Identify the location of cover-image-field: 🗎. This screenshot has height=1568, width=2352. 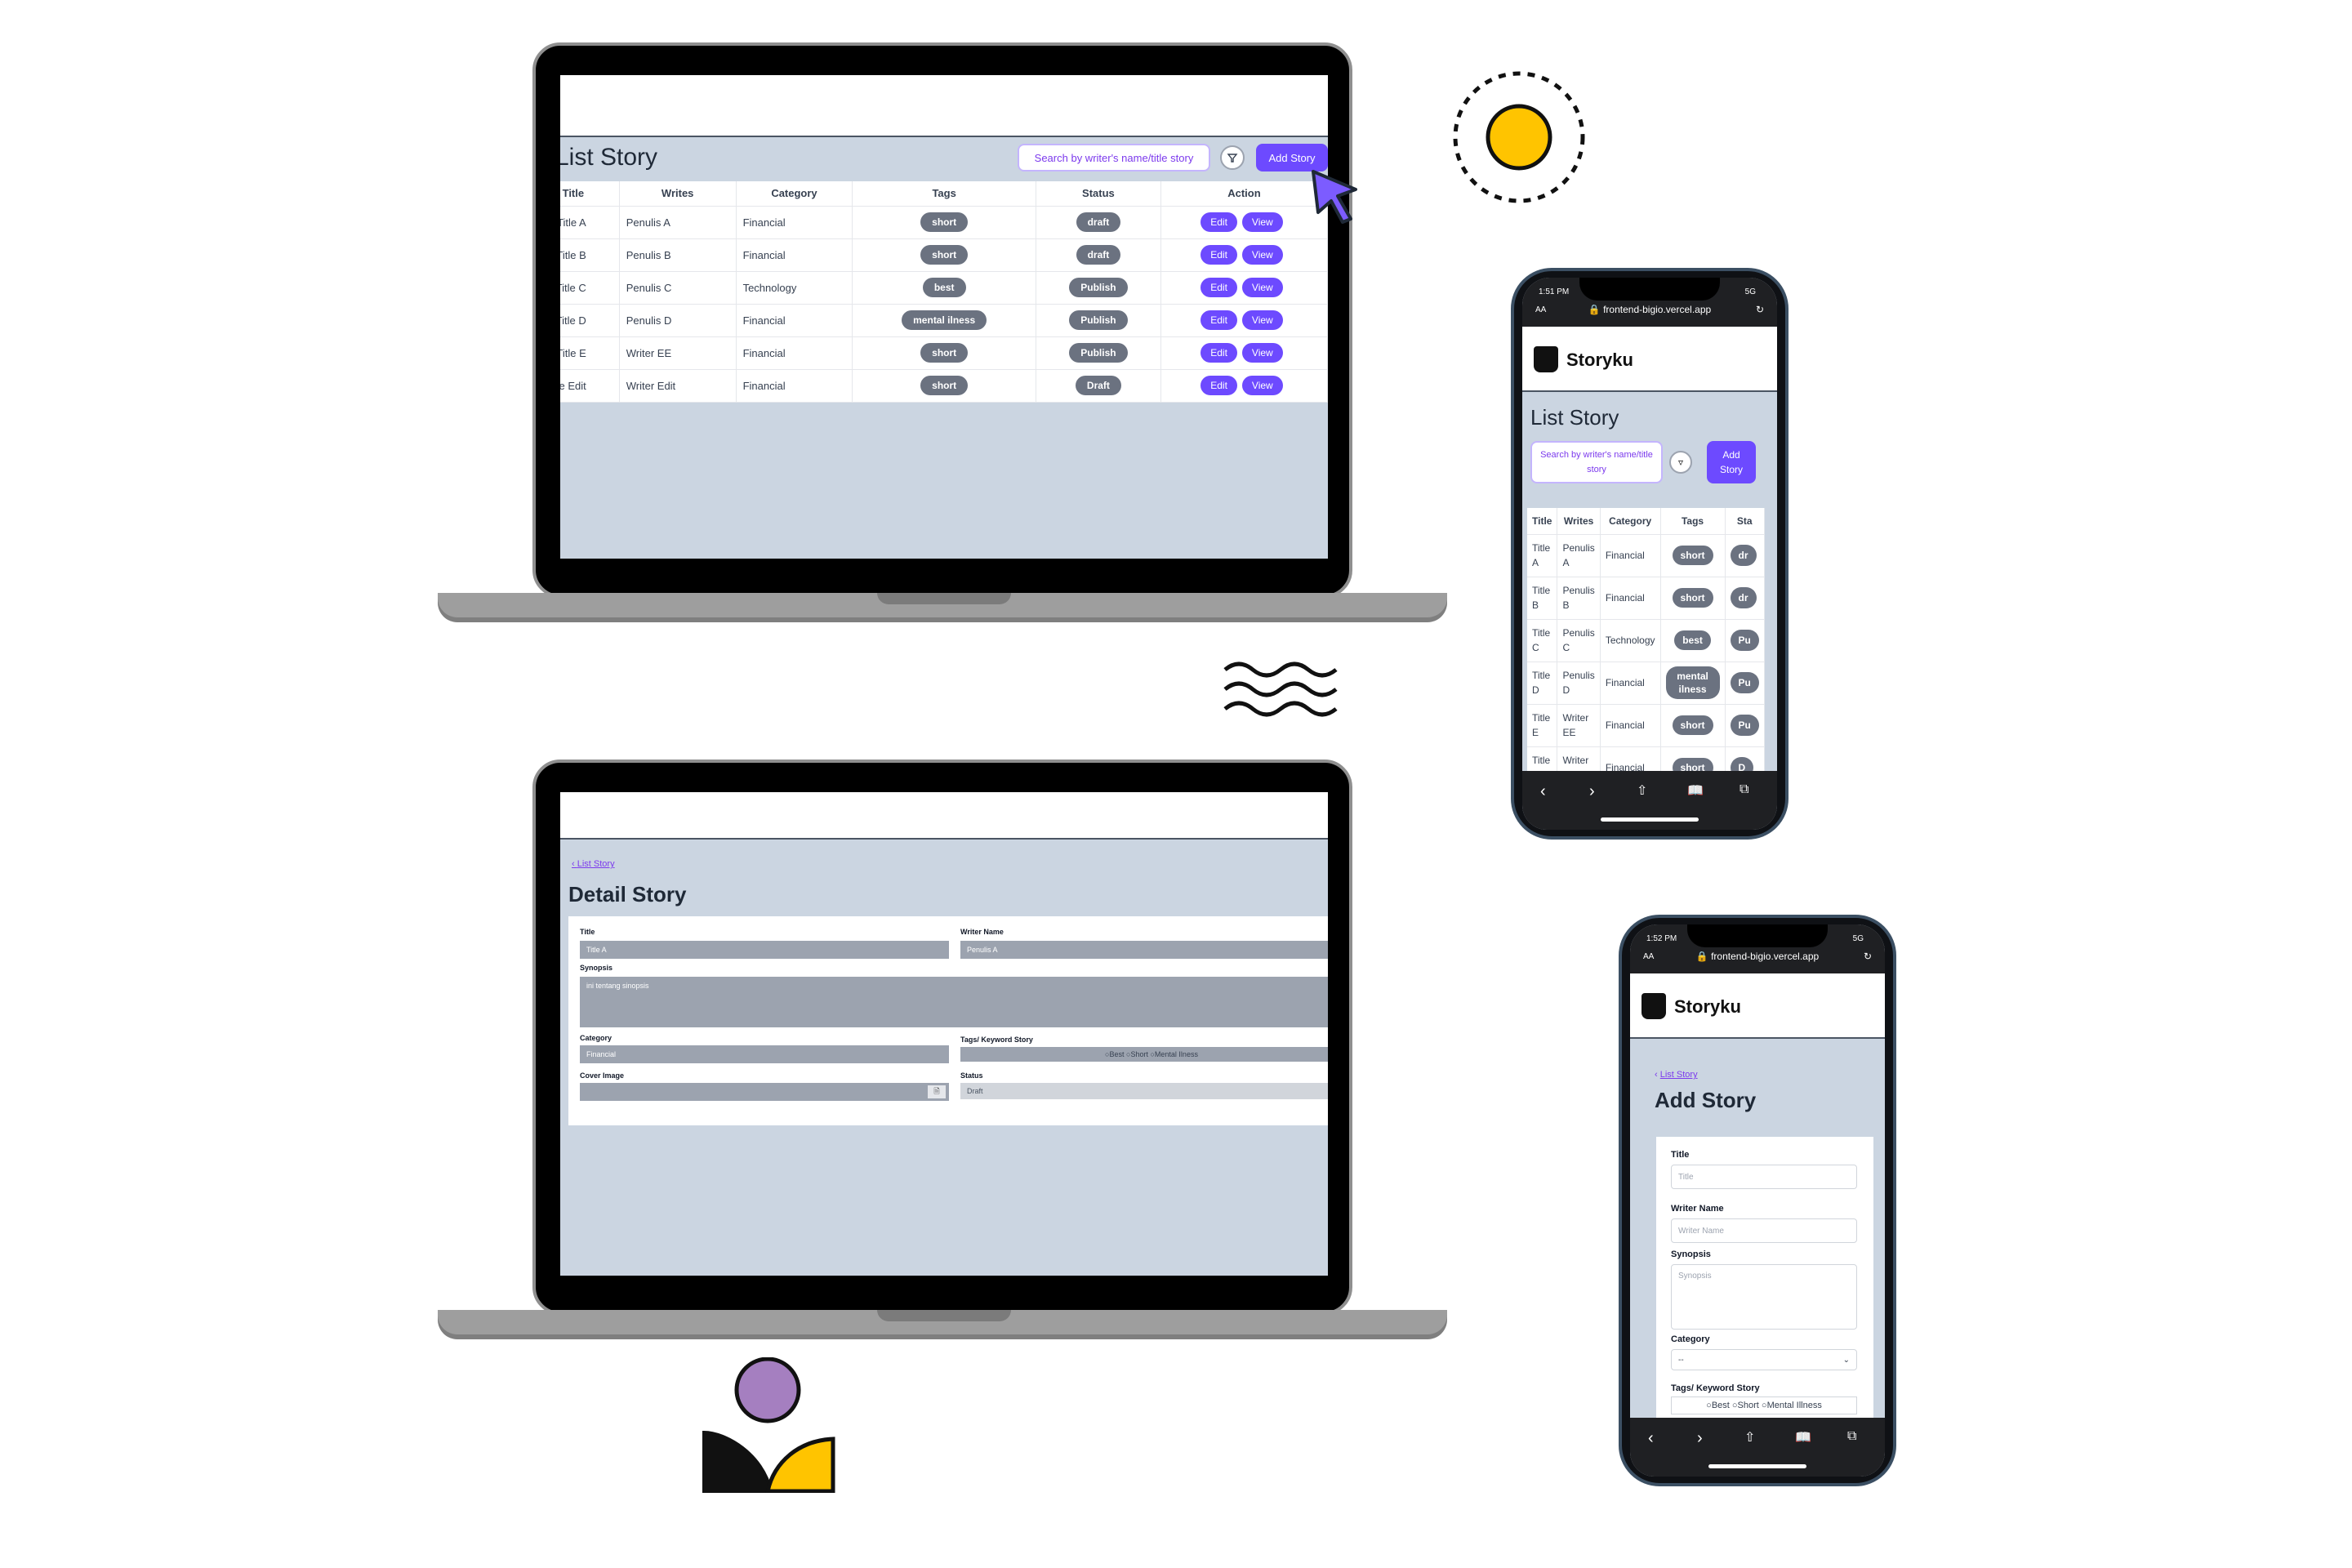
(764, 1092).